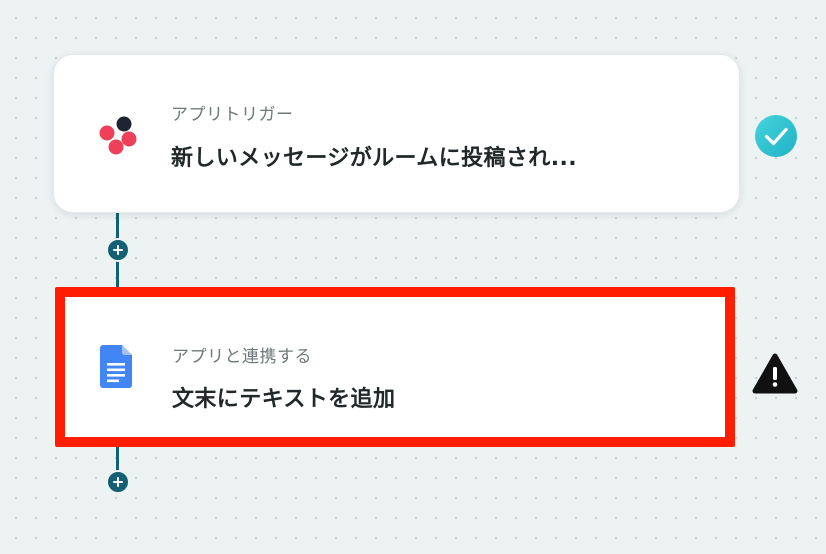 The width and height of the screenshot is (826, 554). I want to click on chatwork-icon, so click(118, 135).